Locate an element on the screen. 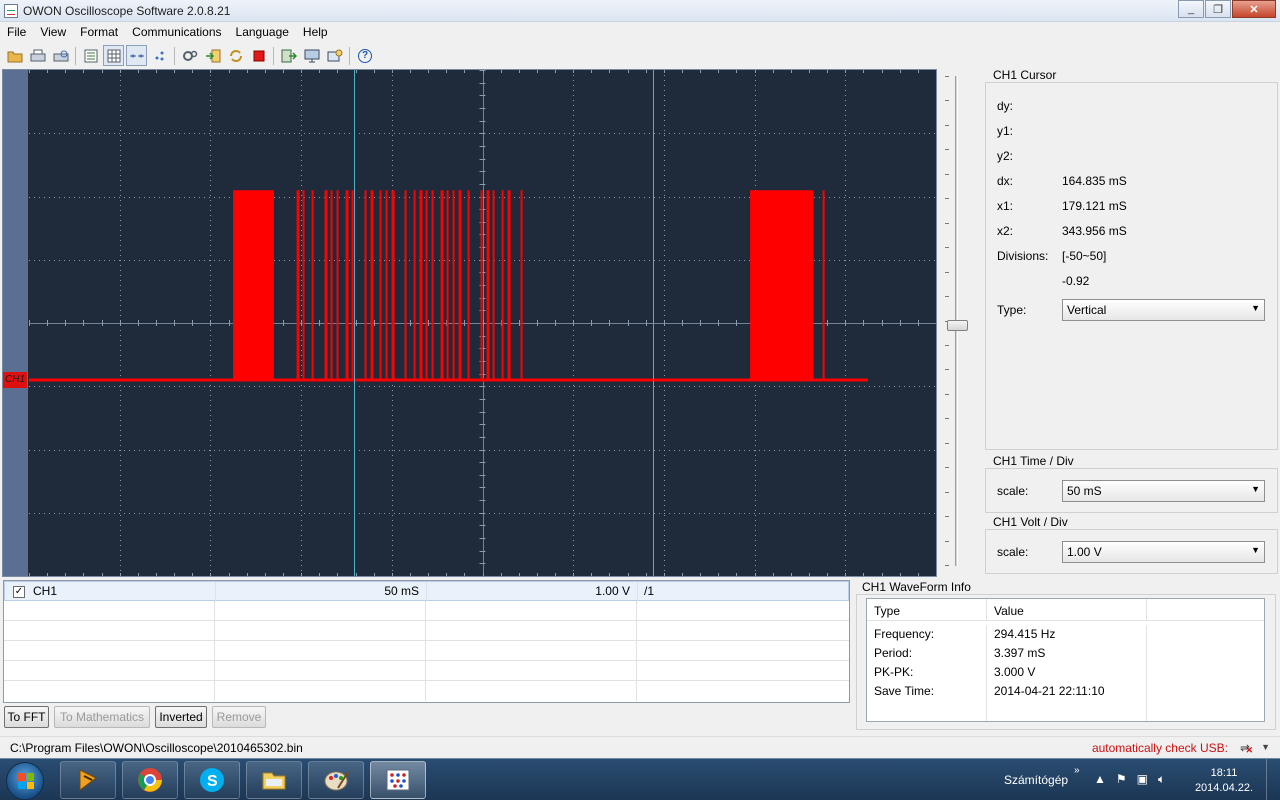 This screenshot has height=800, width=1280. menu-language: Language is located at coordinates (262, 32).